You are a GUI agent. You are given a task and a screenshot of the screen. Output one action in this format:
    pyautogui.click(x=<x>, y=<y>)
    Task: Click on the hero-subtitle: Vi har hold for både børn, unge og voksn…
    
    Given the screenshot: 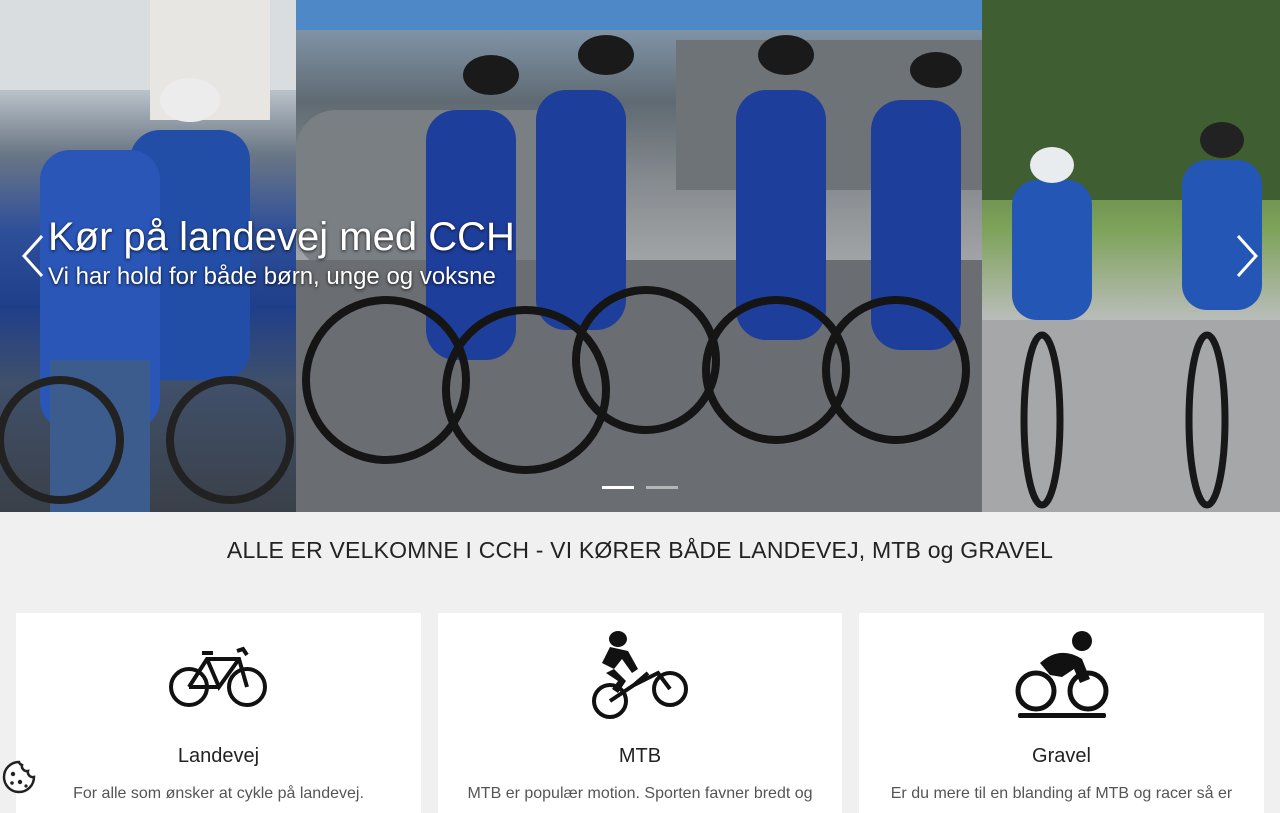 What is the action you would take?
    pyautogui.click(x=272, y=276)
    